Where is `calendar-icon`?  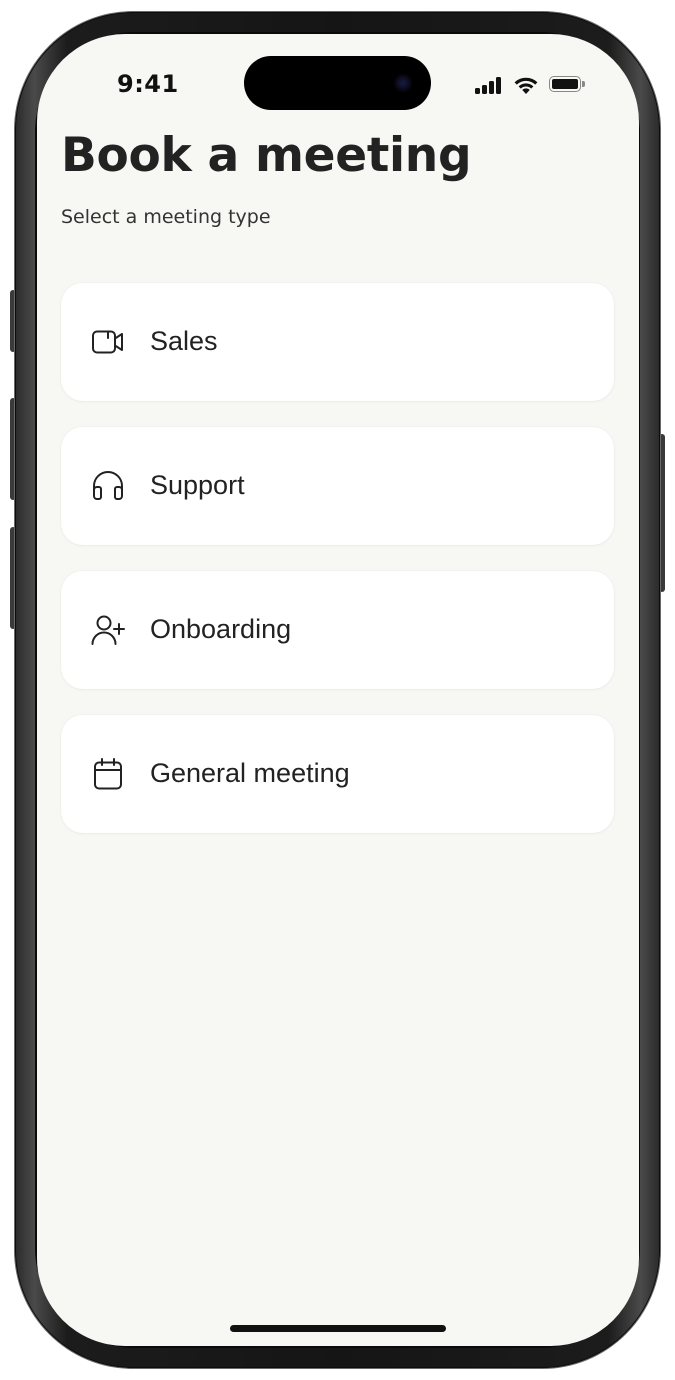 calendar-icon is located at coordinates (108, 774).